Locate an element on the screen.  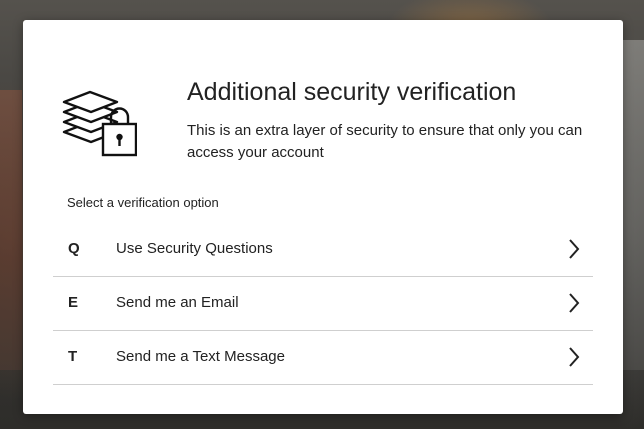
option-label: Send me an Email is located at coordinates (177, 302).